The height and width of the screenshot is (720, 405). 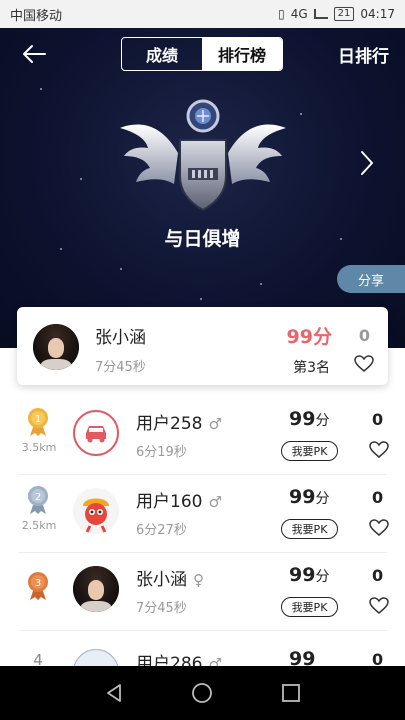 I want to click on circle-home-icon, so click(x=202, y=693).